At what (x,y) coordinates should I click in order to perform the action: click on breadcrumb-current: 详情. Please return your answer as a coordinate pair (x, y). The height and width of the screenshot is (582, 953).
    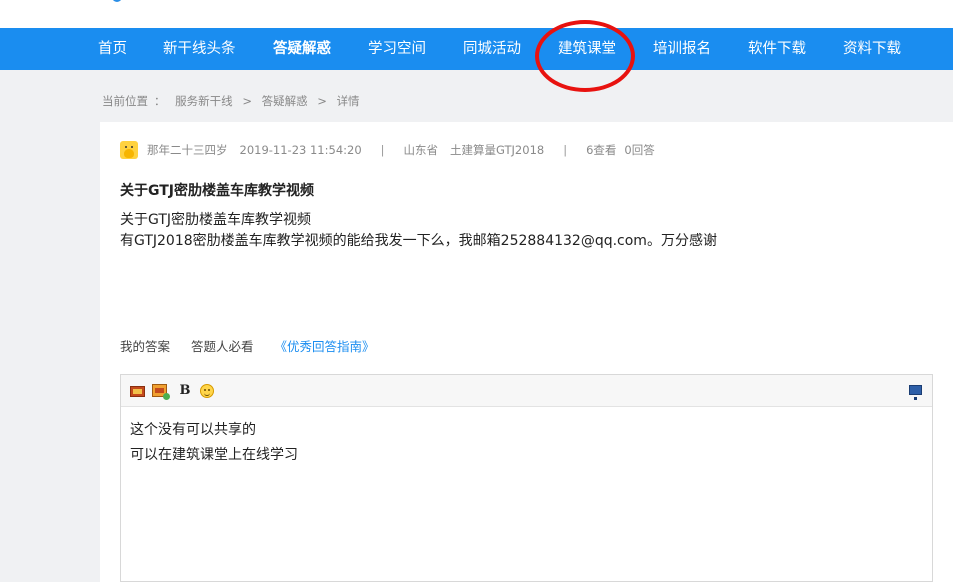
    Looking at the image, I should click on (348, 101).